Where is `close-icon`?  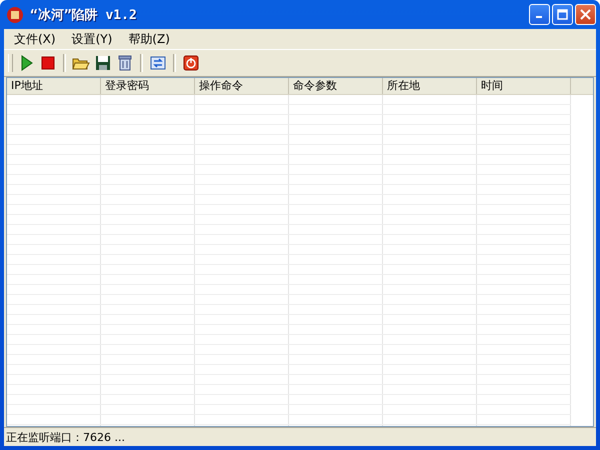 close-icon is located at coordinates (585, 14).